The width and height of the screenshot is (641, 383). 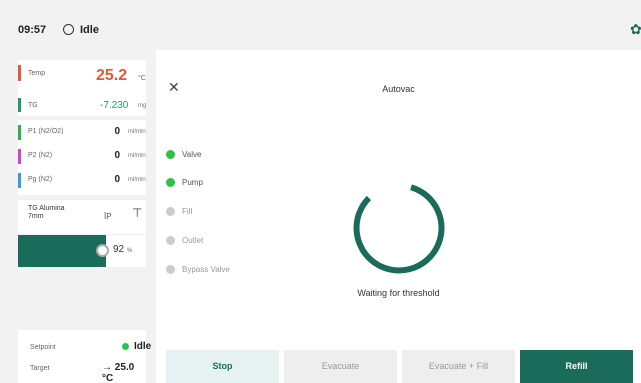 I want to click on evacuate-button: Evacuate, so click(x=340, y=366).